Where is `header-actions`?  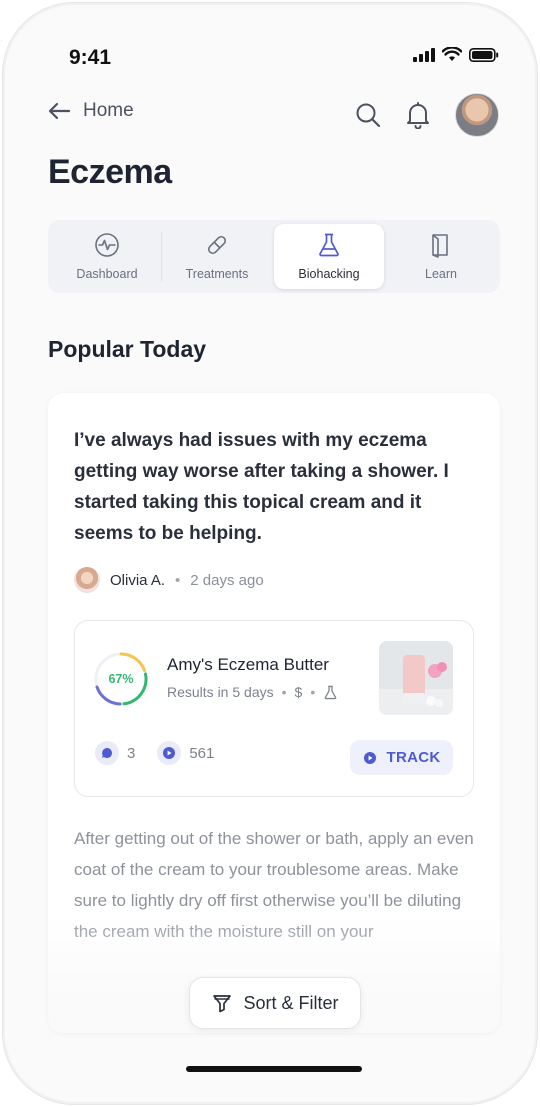 header-actions is located at coordinates (427, 115).